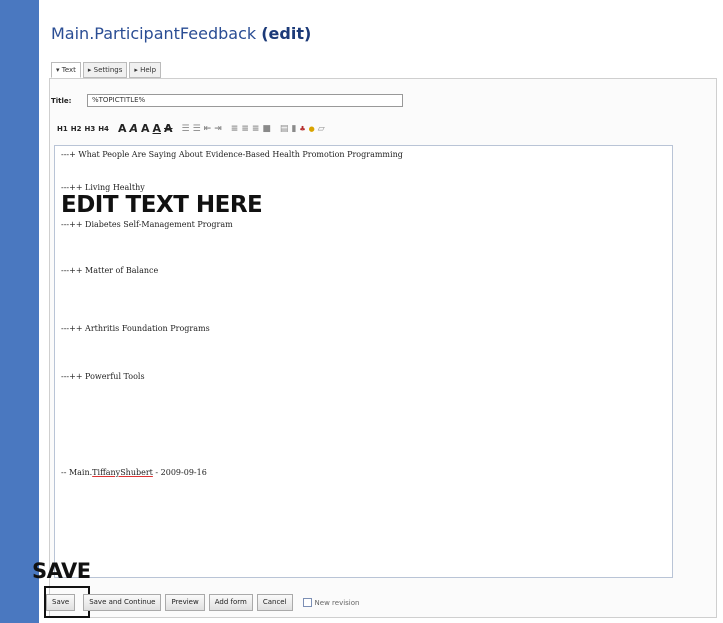 The image size is (723, 623). Describe the element at coordinates (89, 129) in the screenshot. I see `heading3-button: H3` at that location.